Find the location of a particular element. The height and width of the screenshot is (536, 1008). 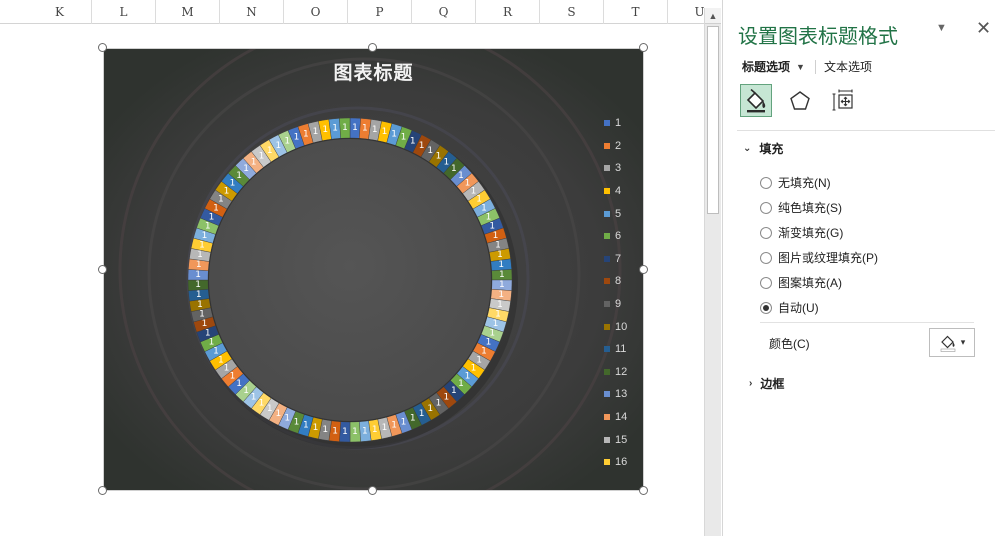

legend-entry: 13 is located at coordinates (624, 394).